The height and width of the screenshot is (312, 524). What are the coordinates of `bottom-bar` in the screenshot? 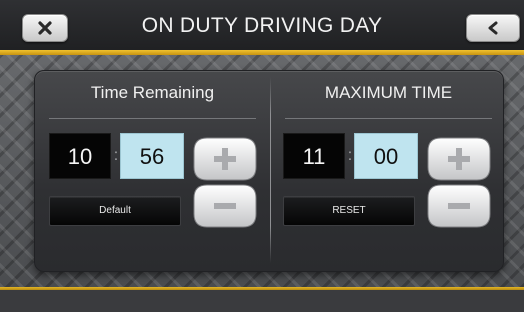 It's located at (262, 301).